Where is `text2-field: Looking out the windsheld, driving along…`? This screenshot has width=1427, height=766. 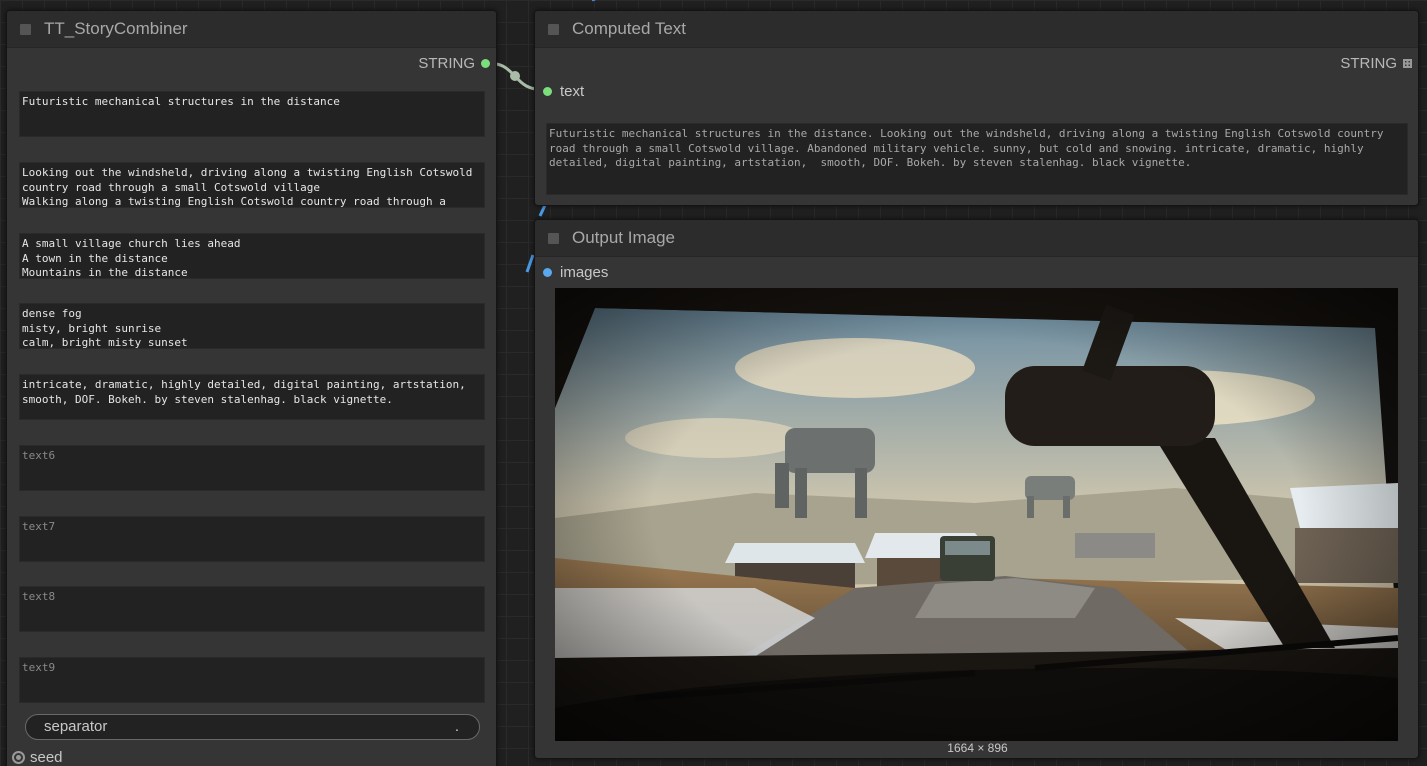
text2-field: Looking out the windsheld, driving along… is located at coordinates (252, 185).